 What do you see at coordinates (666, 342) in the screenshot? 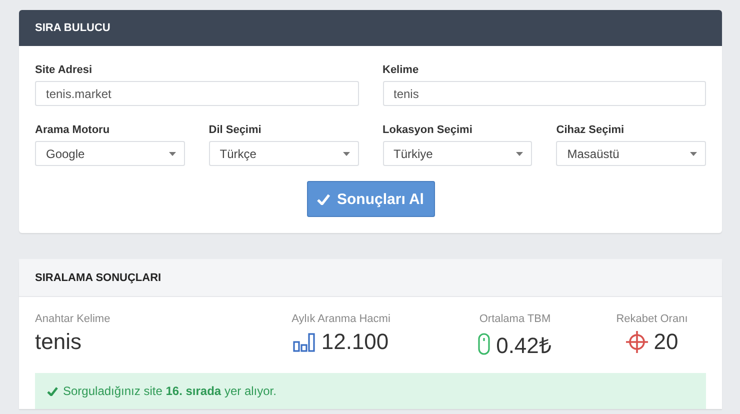
I see `stat-value: 20` at bounding box center [666, 342].